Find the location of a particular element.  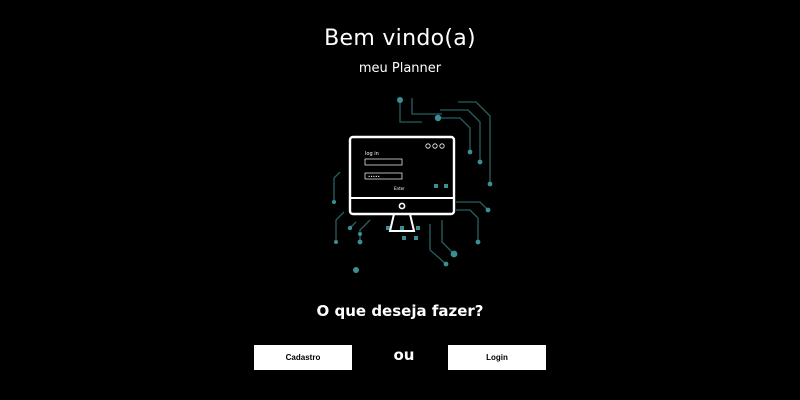

circuit-lines is located at coordinates (412, 181).